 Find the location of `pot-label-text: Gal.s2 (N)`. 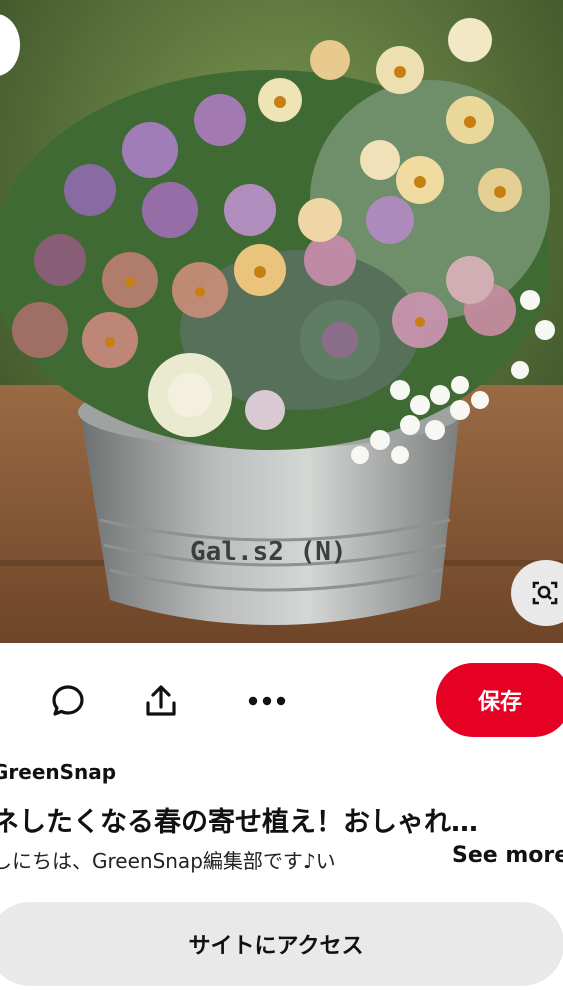

pot-label-text: Gal.s2 (N) is located at coordinates (268, 552).